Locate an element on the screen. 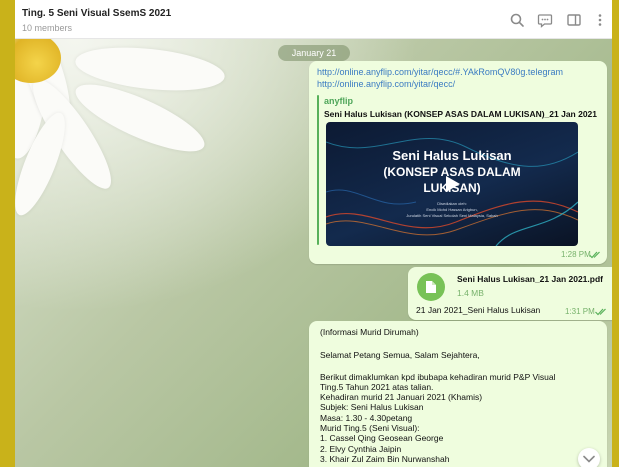 Image resolution: width=619 pixels, height=467 pixels. message-time: 1:28 PM is located at coordinates (576, 254).